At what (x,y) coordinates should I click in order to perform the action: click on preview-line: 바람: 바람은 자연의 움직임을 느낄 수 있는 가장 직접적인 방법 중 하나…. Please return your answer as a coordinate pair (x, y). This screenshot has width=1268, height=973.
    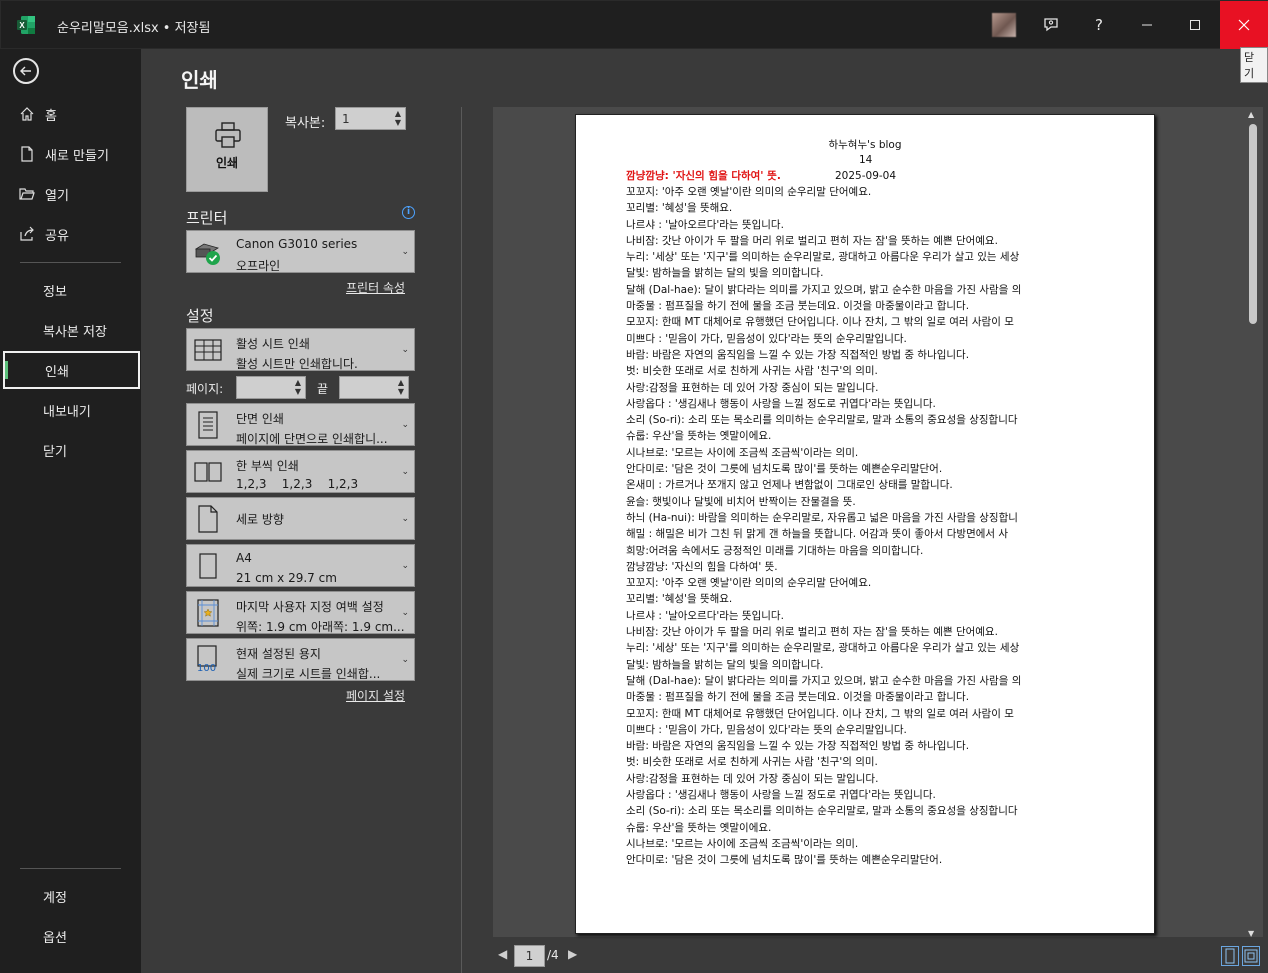
    Looking at the image, I should click on (798, 746).